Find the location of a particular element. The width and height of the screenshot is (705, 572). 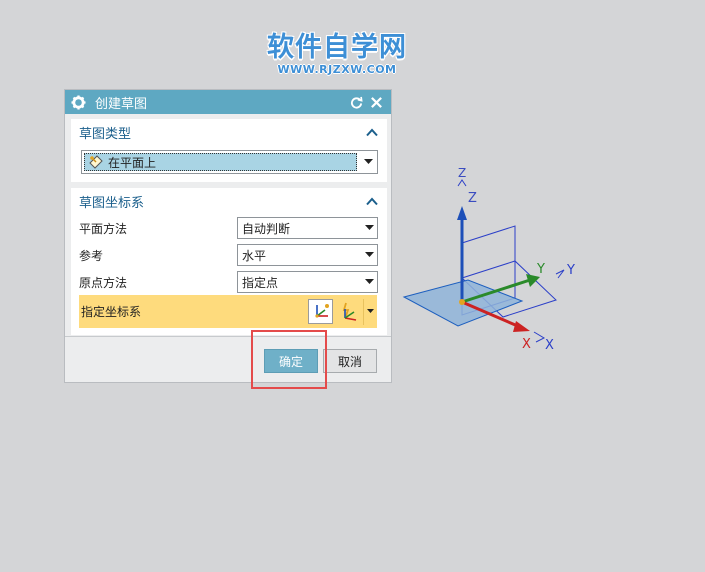

reference-select: 水平 is located at coordinates (307, 255).